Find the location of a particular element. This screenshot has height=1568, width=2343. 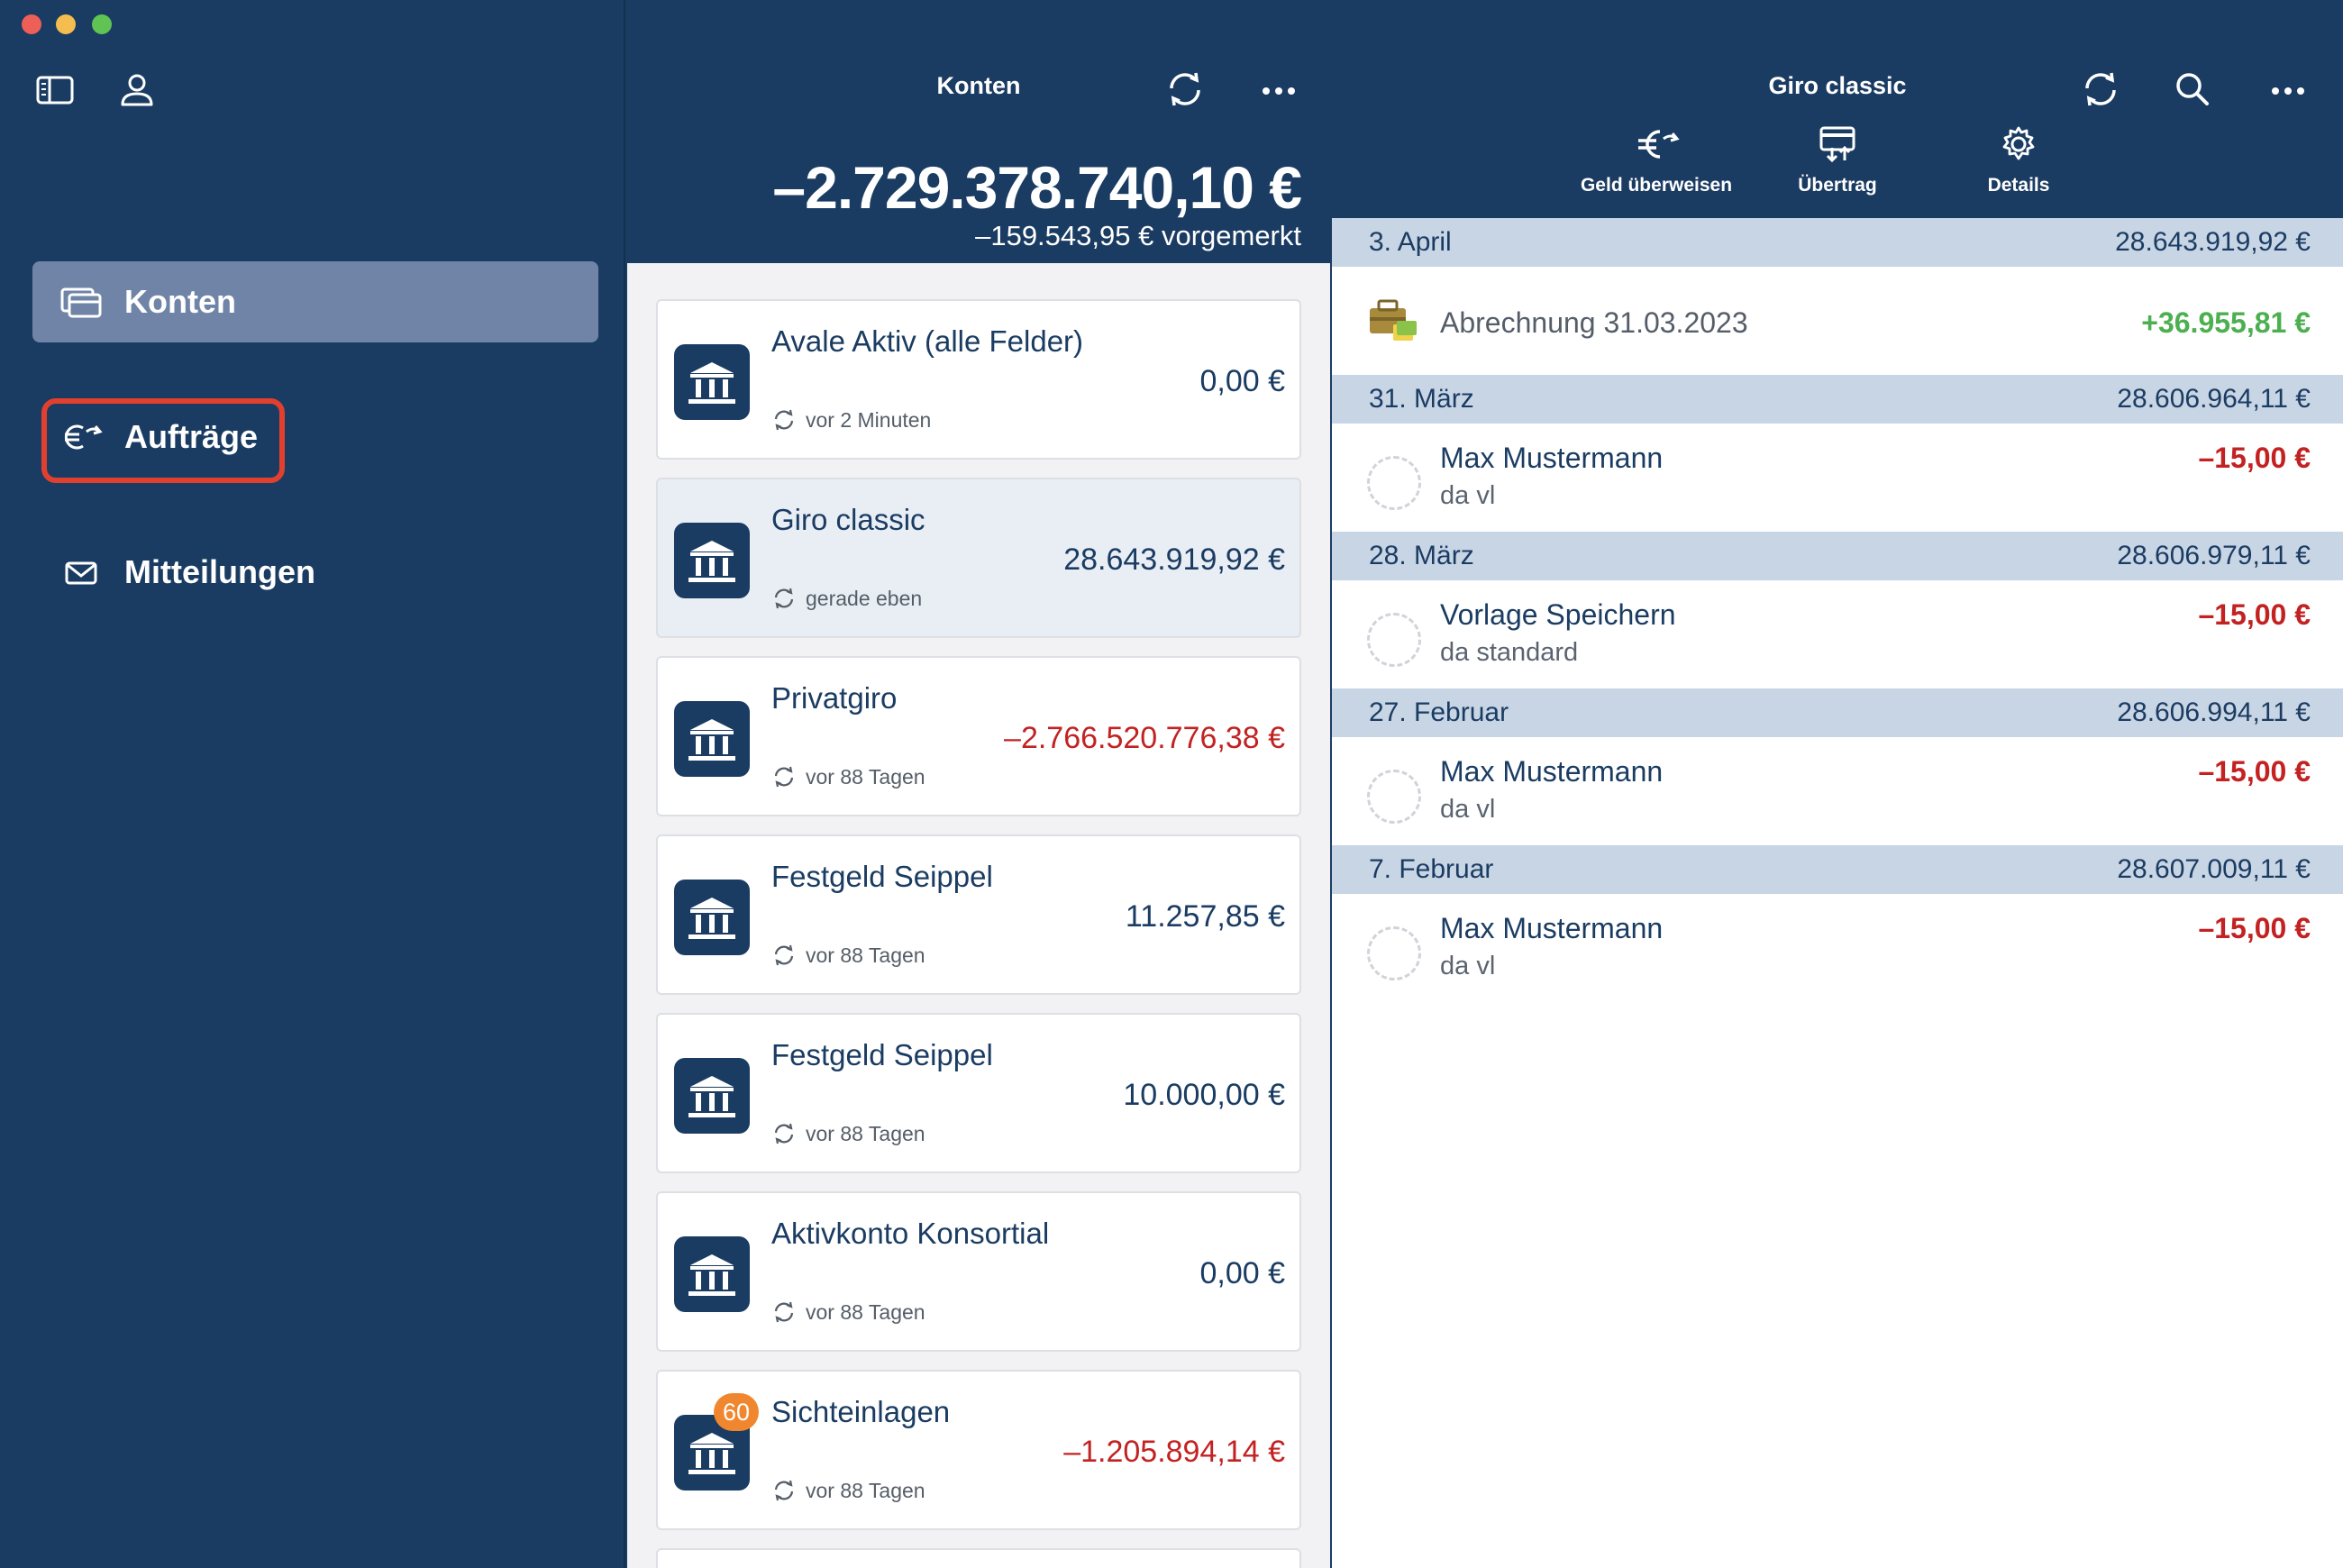

group-date: 28. März is located at coordinates (1421, 555).